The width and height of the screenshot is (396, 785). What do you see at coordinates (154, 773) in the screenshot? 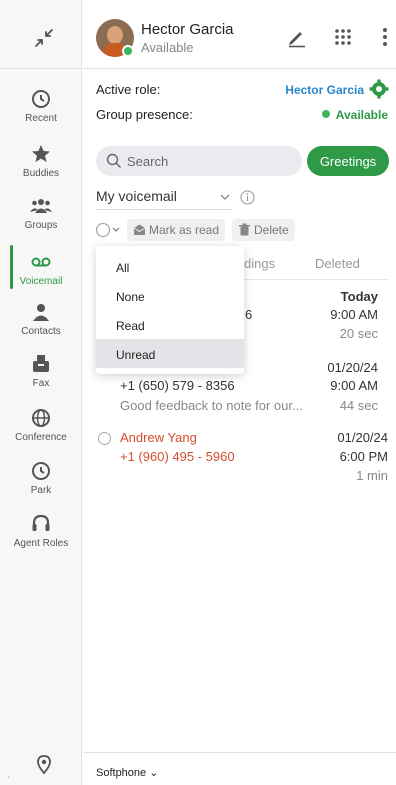
I see `chevron-down-icon: ⌄` at bounding box center [154, 773].